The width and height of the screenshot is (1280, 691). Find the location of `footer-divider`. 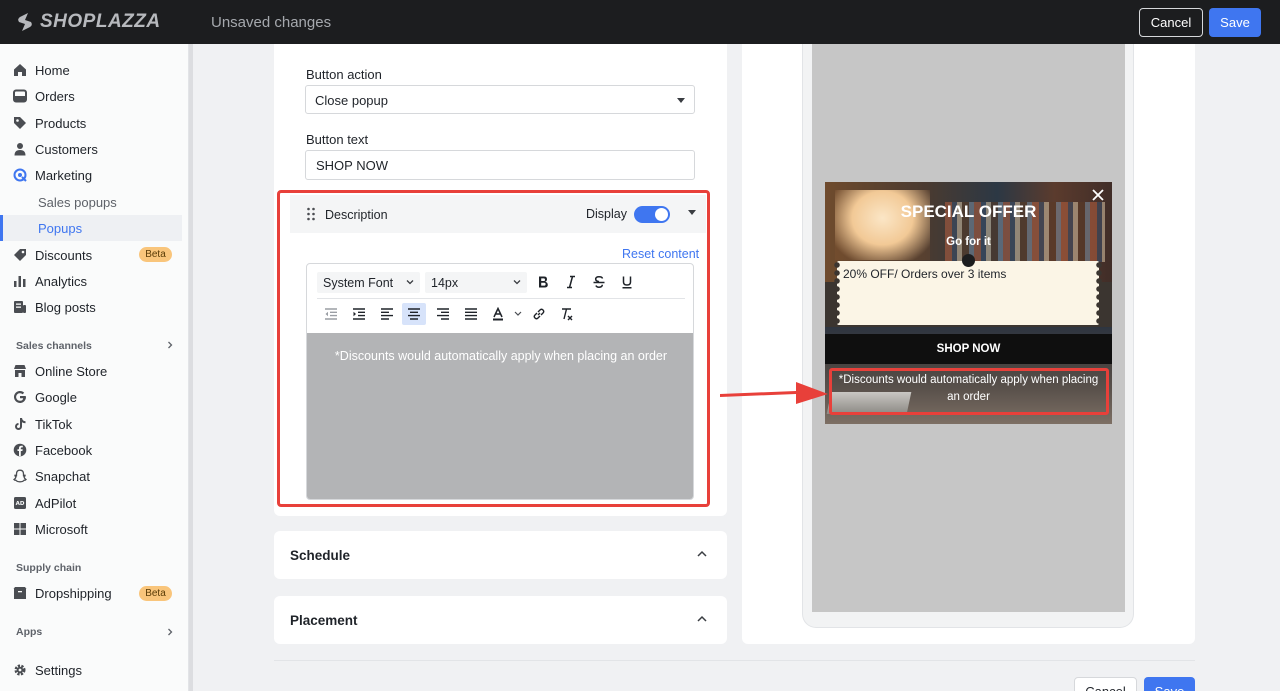

footer-divider is located at coordinates (734, 660).